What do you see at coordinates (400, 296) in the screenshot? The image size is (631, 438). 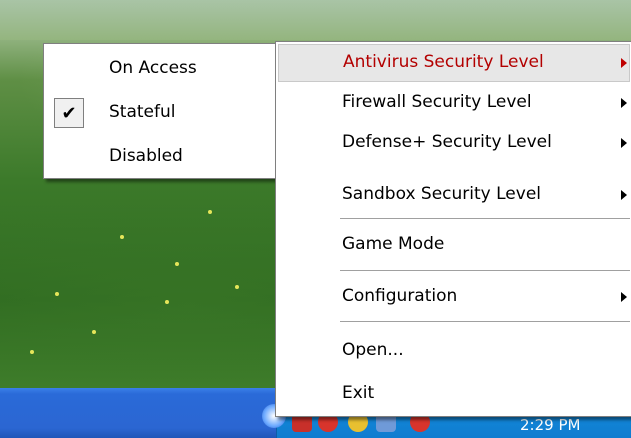 I see `menu-item-label: Configuration` at bounding box center [400, 296].